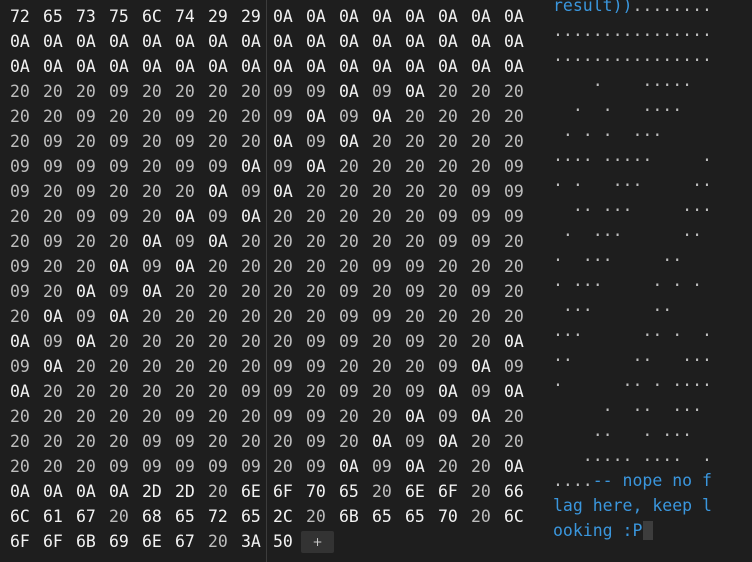 Image resolution: width=752 pixels, height=562 pixels. I want to click on decoded-text-row: ....-- nope no f, so click(652, 480).